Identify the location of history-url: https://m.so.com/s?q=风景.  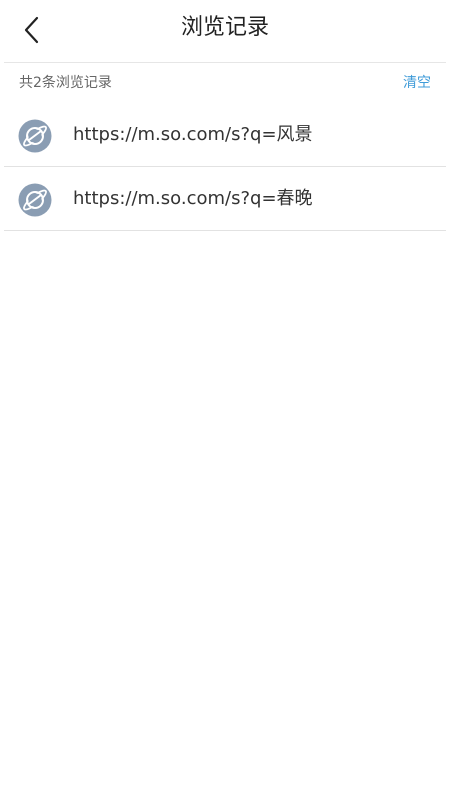
(193, 134).